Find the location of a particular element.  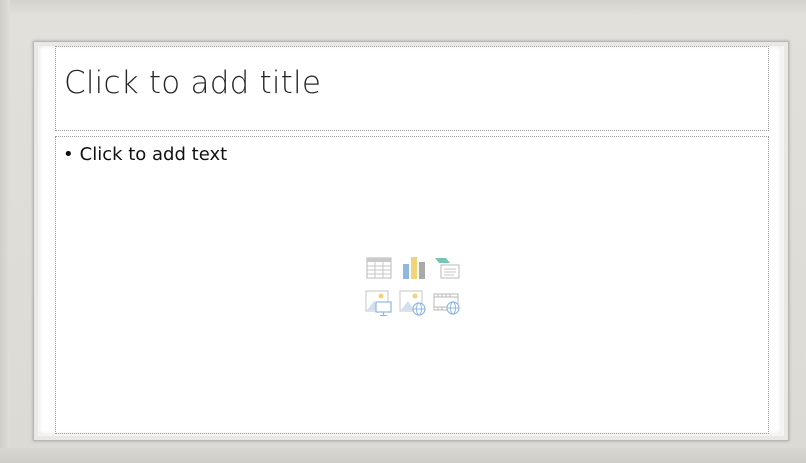

insert-chart-icon is located at coordinates (413, 268).